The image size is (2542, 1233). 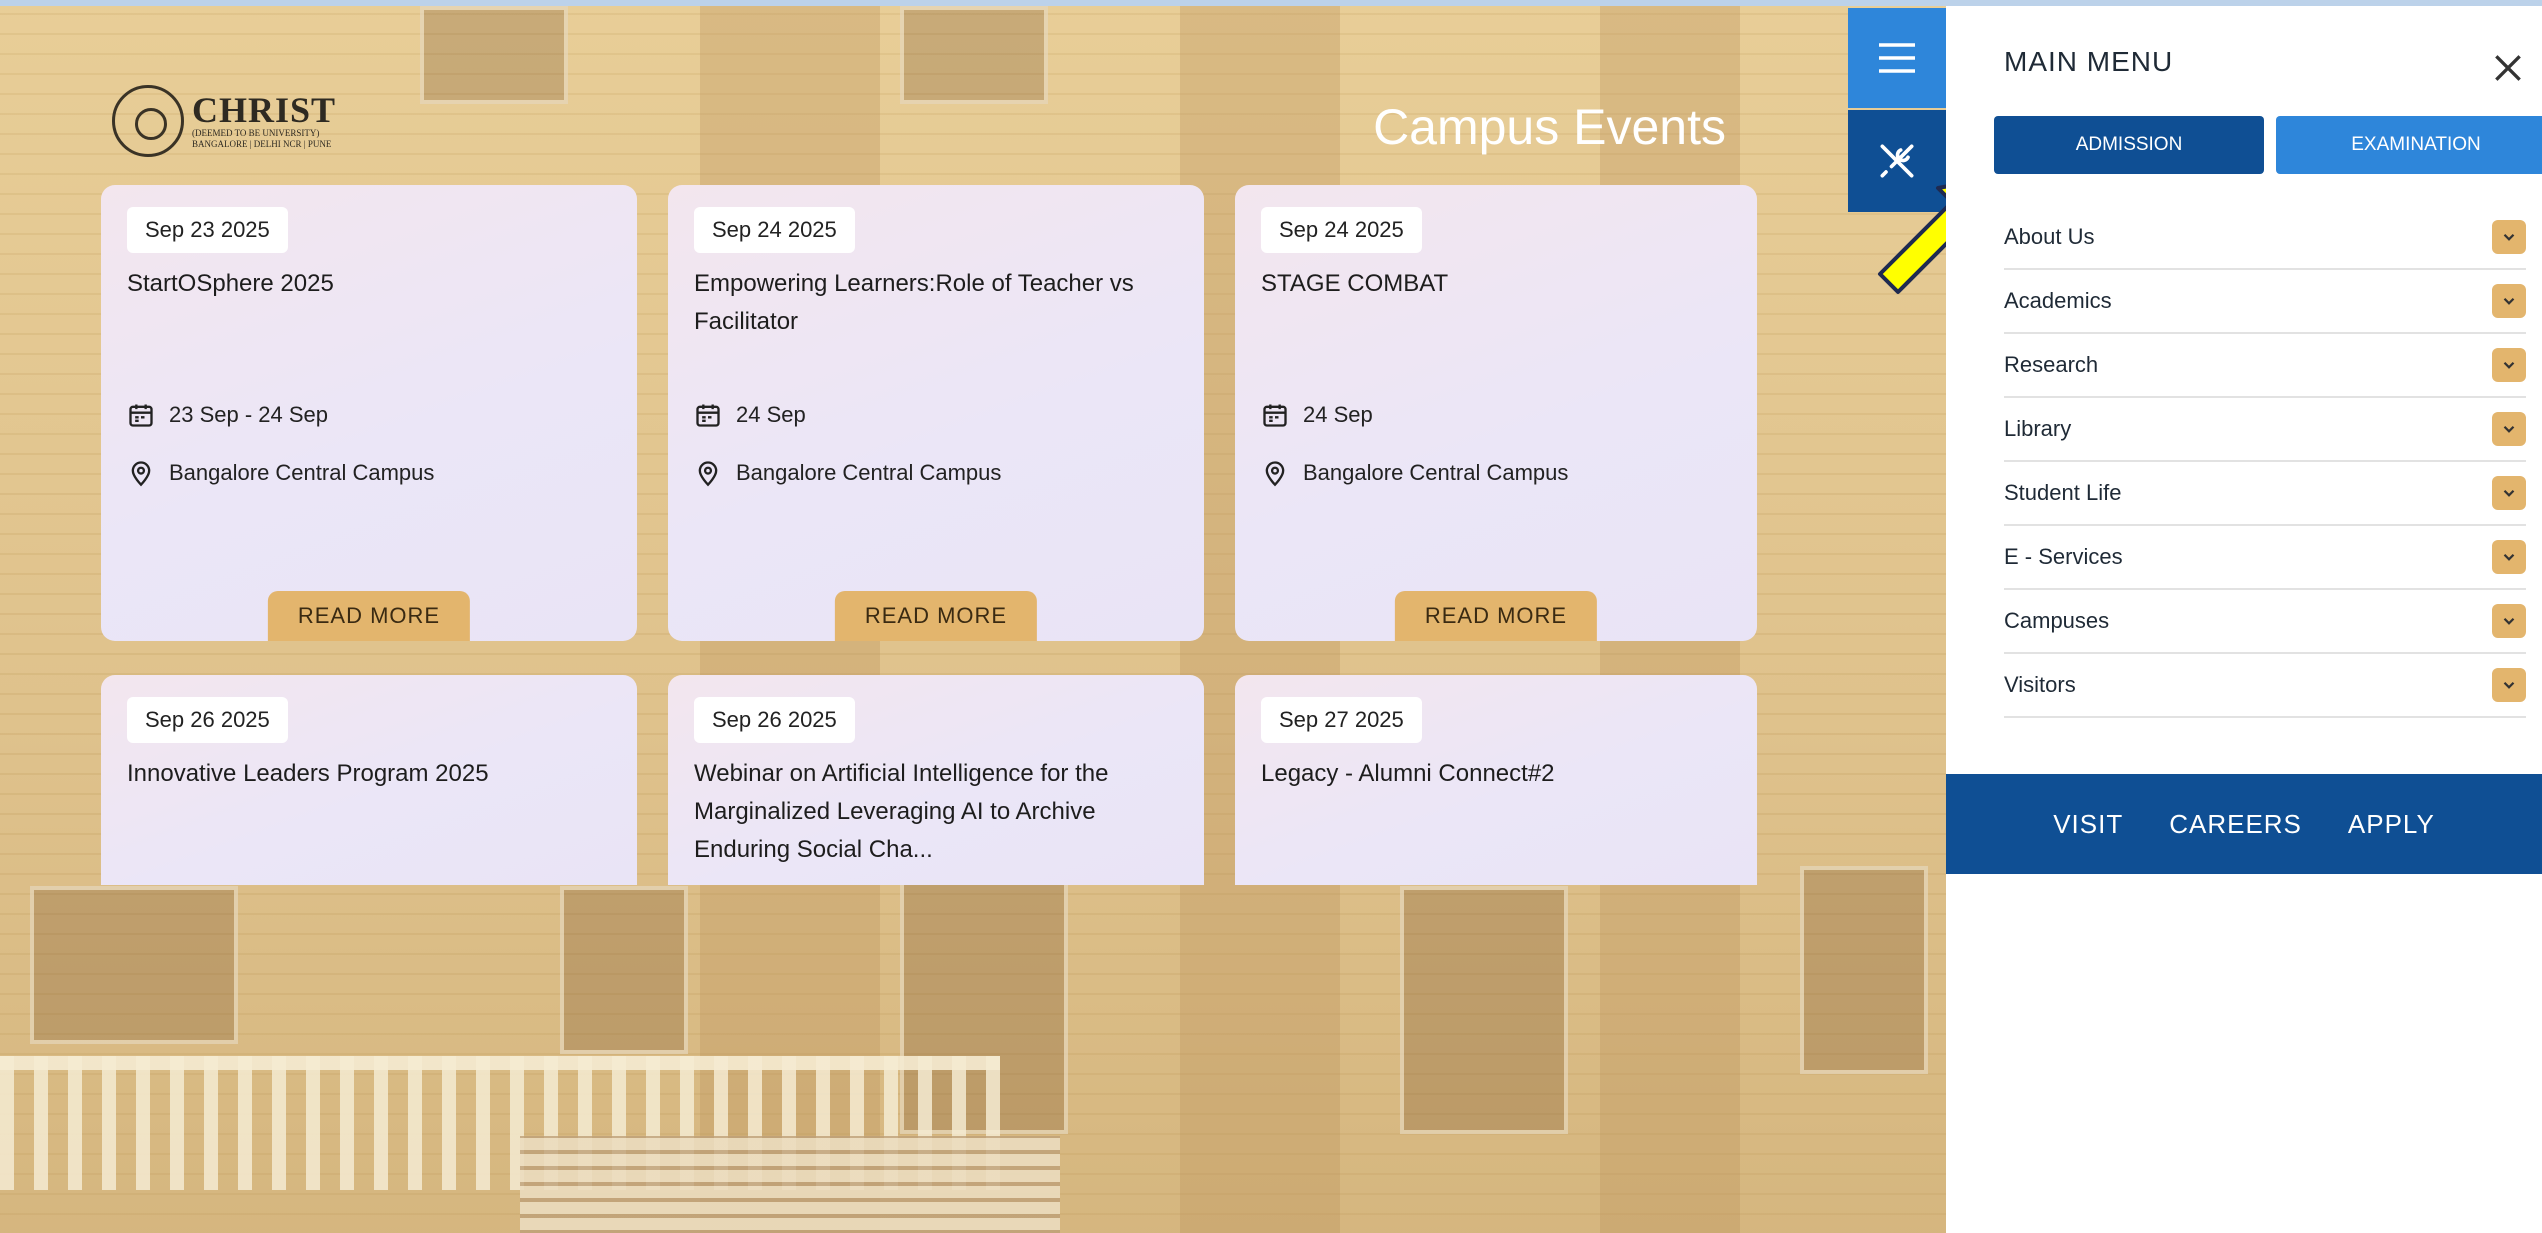 I want to click on university-seal-icon, so click(x=148, y=121).